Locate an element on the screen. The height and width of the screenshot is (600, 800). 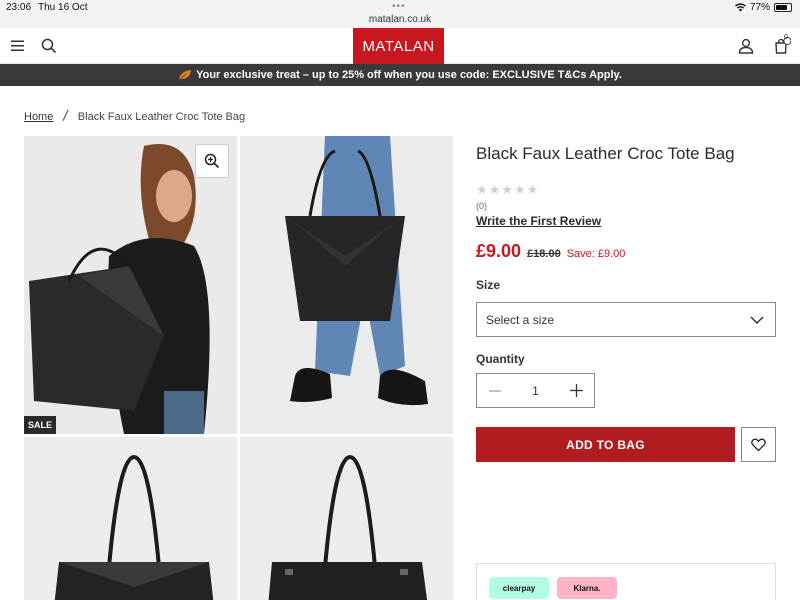
plus-icon is located at coordinates (576, 390).